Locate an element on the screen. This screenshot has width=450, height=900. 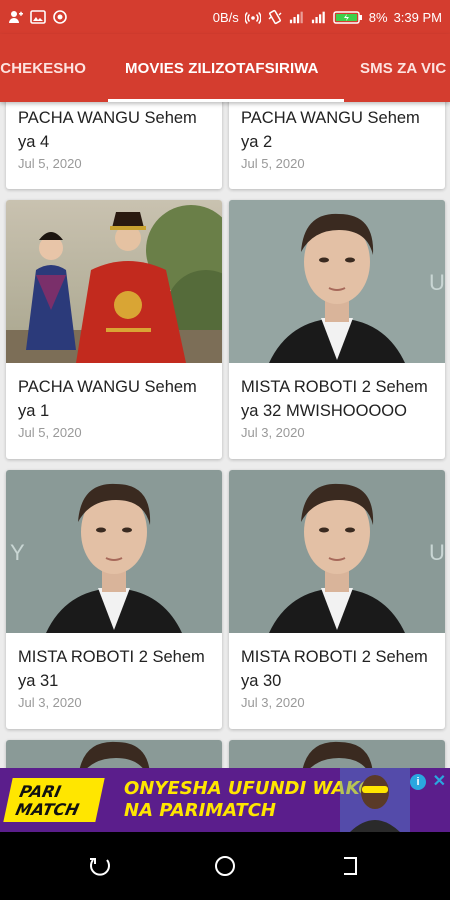
movie-card: PACHA WANGU Sehem ya 1 Jul 5, 2020 is located at coordinates (114, 329).